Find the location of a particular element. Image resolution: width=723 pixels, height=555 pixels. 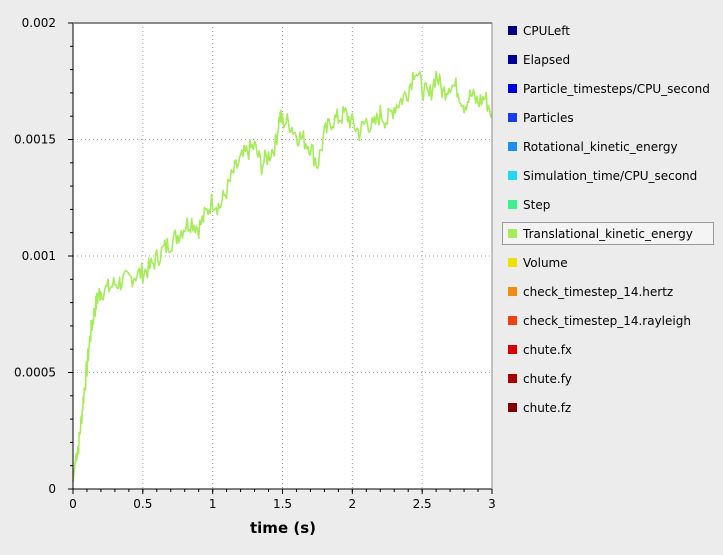

x-tick-label: 2 is located at coordinates (353, 504).